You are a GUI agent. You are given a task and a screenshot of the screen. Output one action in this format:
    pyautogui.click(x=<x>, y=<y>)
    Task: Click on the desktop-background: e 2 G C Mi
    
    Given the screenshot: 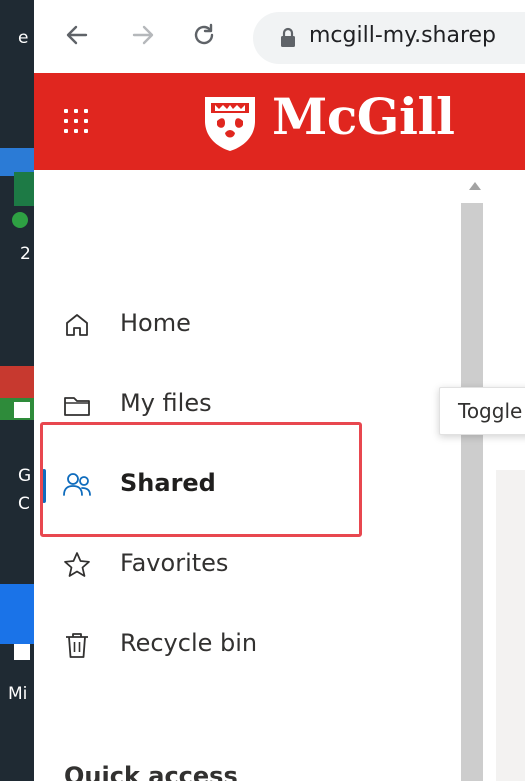 What is the action you would take?
    pyautogui.click(x=17, y=390)
    